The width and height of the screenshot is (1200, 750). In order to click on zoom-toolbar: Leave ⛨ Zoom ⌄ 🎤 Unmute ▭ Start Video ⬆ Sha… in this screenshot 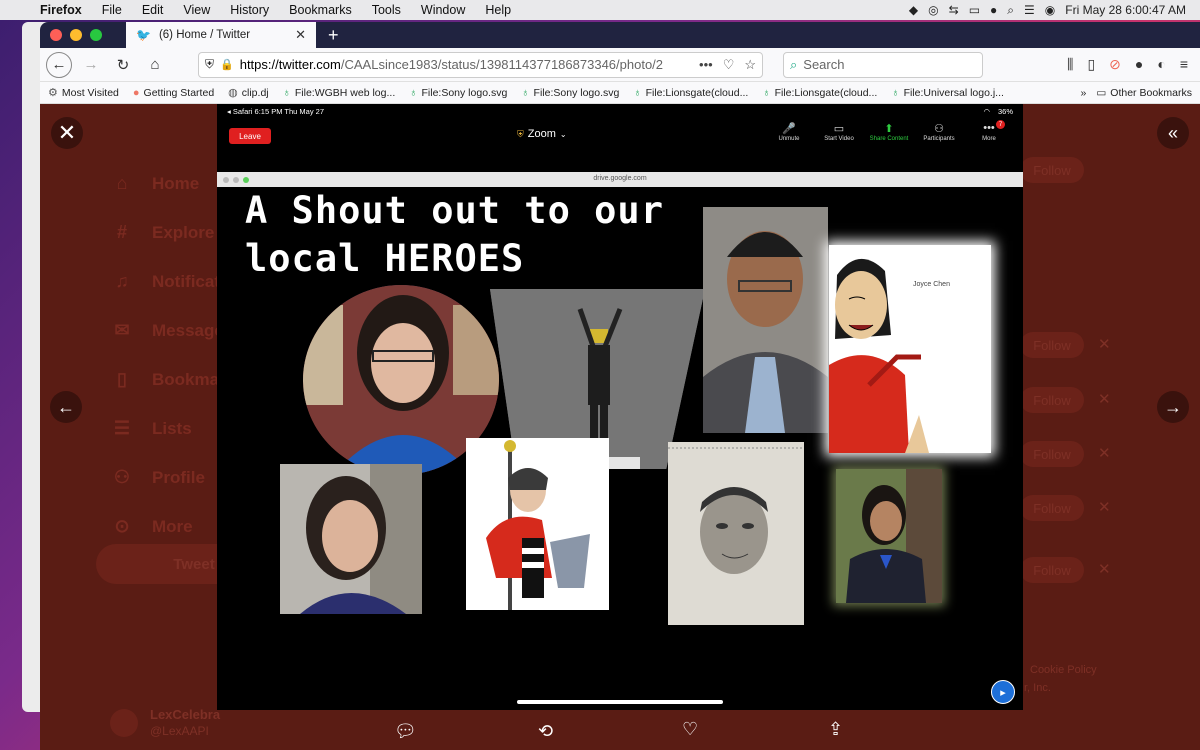, I will do `click(620, 136)`.